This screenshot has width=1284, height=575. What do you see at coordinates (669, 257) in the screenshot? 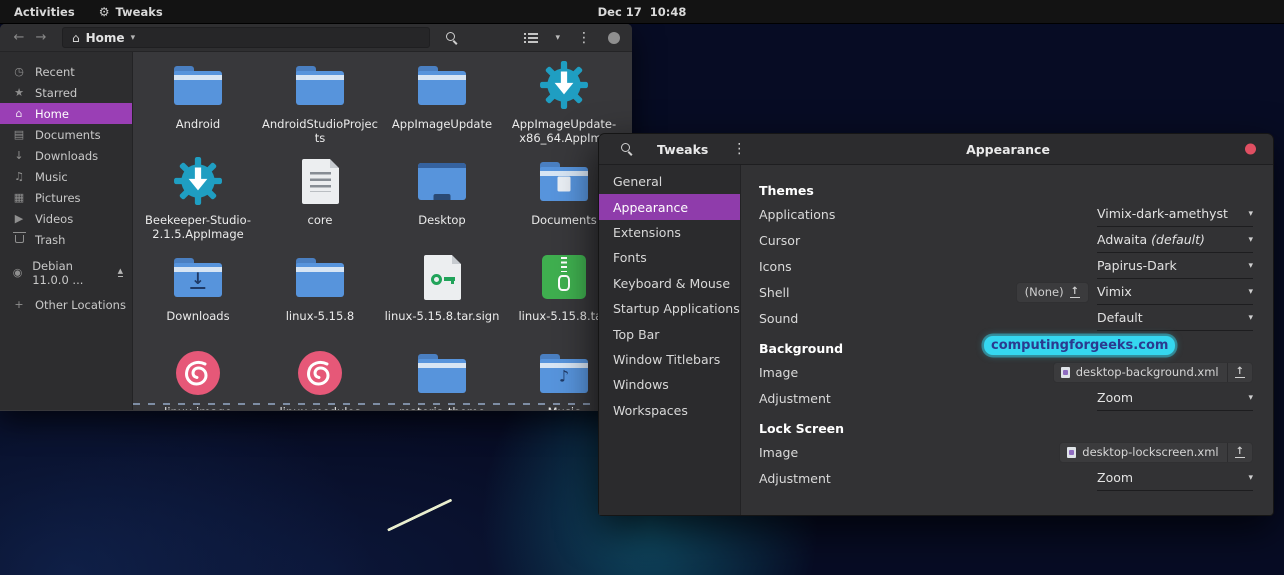
I see `tab-fonts: Fonts` at bounding box center [669, 257].